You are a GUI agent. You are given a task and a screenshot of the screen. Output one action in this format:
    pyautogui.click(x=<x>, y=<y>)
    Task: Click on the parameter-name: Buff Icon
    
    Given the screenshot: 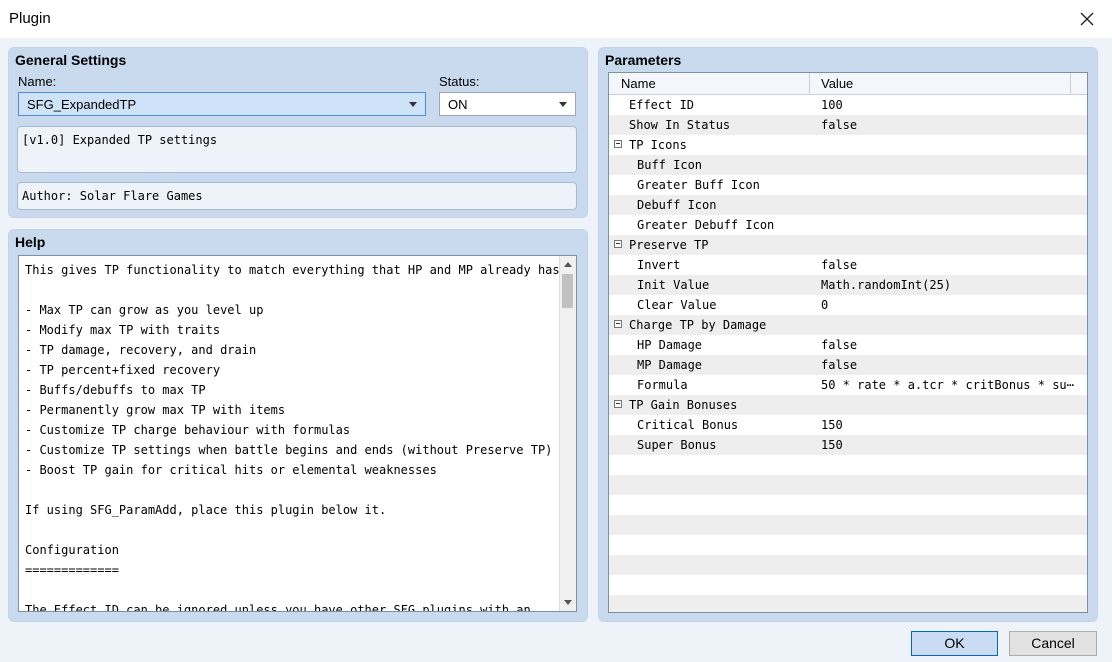 What is the action you would take?
    pyautogui.click(x=670, y=165)
    